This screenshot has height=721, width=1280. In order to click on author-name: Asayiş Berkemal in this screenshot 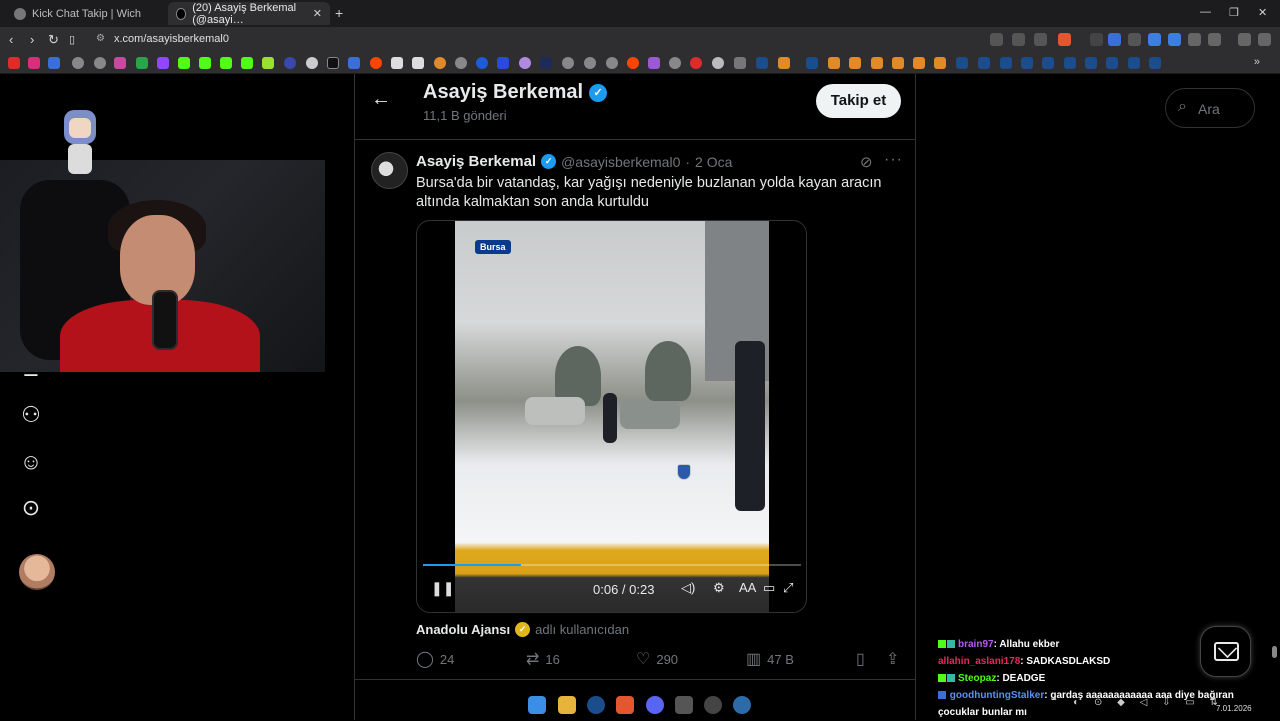, I will do `click(476, 161)`.